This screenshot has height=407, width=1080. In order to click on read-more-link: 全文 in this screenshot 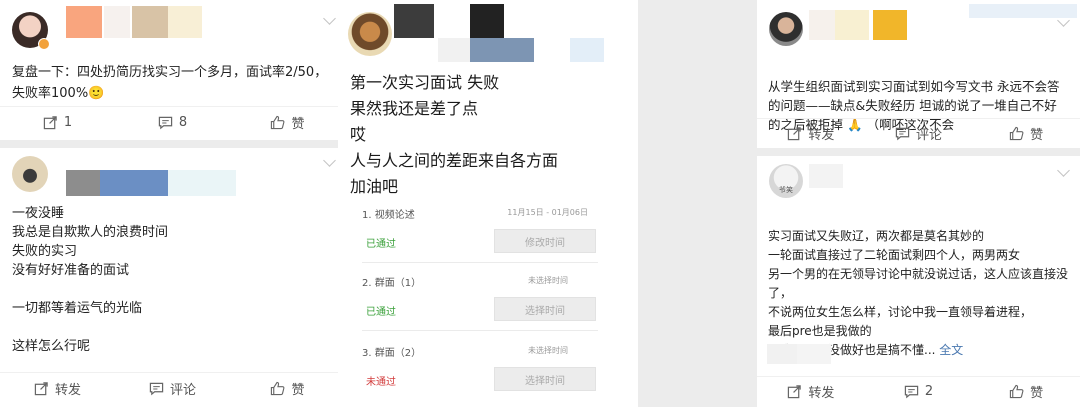, I will do `click(951, 350)`.